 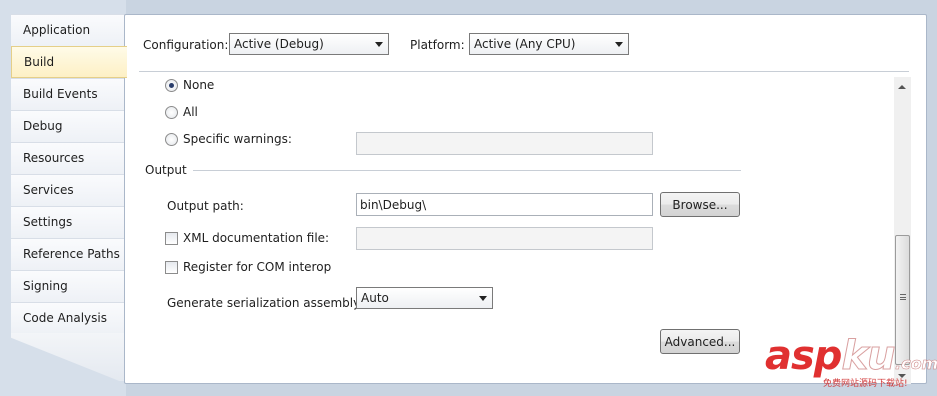 What do you see at coordinates (868, 356) in the screenshot?
I see `watermark-brand-b: ku` at bounding box center [868, 356].